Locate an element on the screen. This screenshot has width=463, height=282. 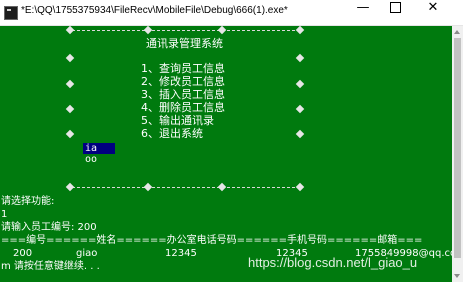
scrollbar-thumb is located at coordinates (457, 148).